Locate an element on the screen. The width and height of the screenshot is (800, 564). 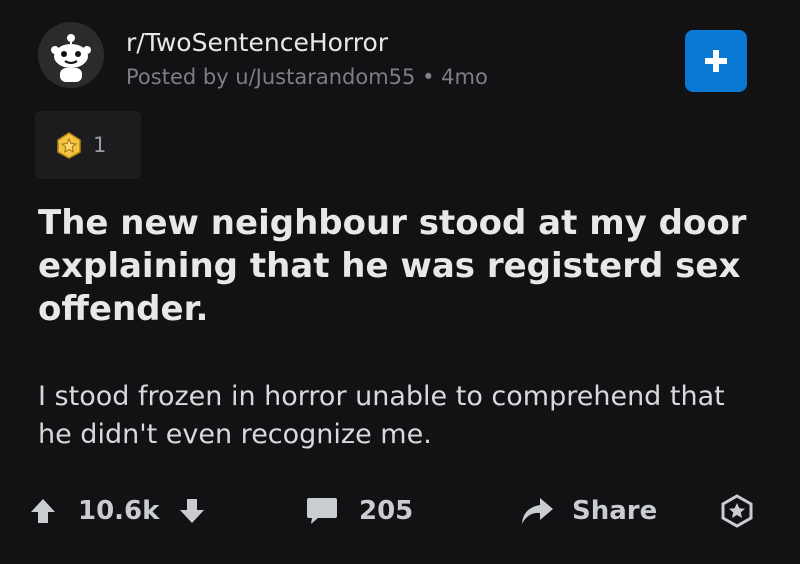
share-icon is located at coordinates (537, 511).